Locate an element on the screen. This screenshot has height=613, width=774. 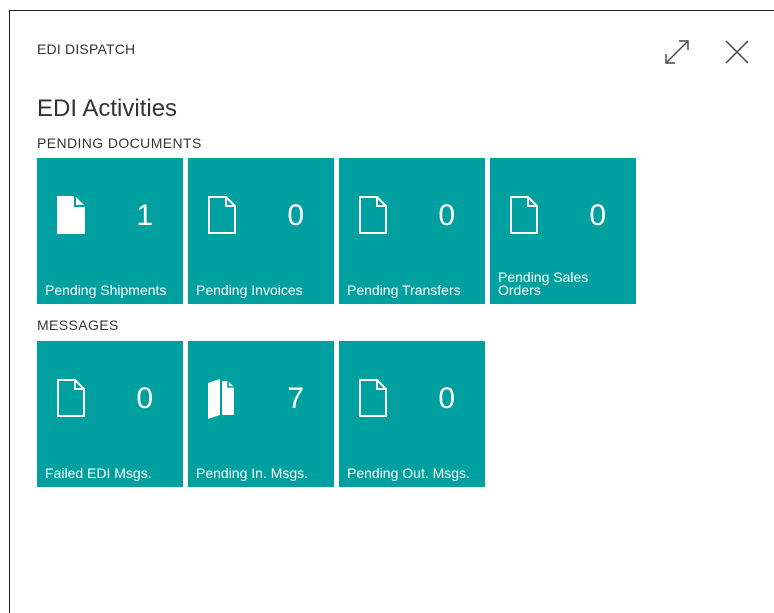
tile-count: 1 is located at coordinates (144, 215).